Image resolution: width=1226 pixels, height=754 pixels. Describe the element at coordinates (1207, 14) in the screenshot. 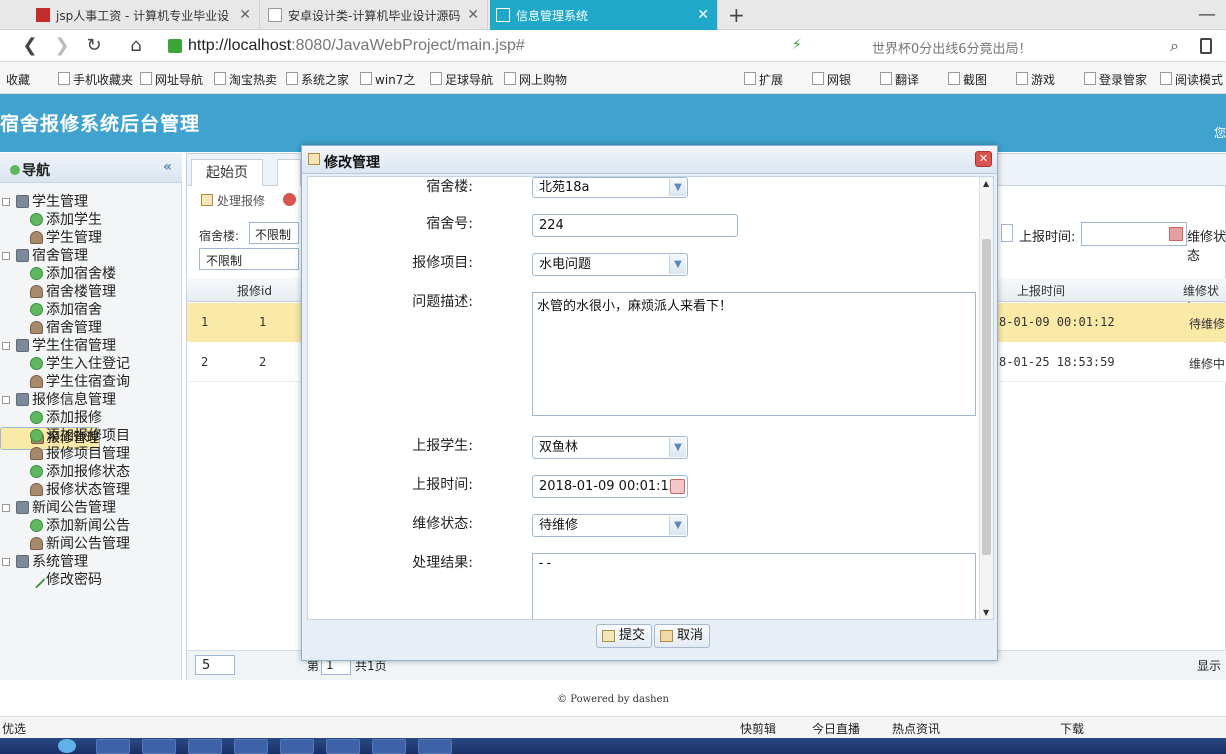

I see `minimize-icon: —` at that location.